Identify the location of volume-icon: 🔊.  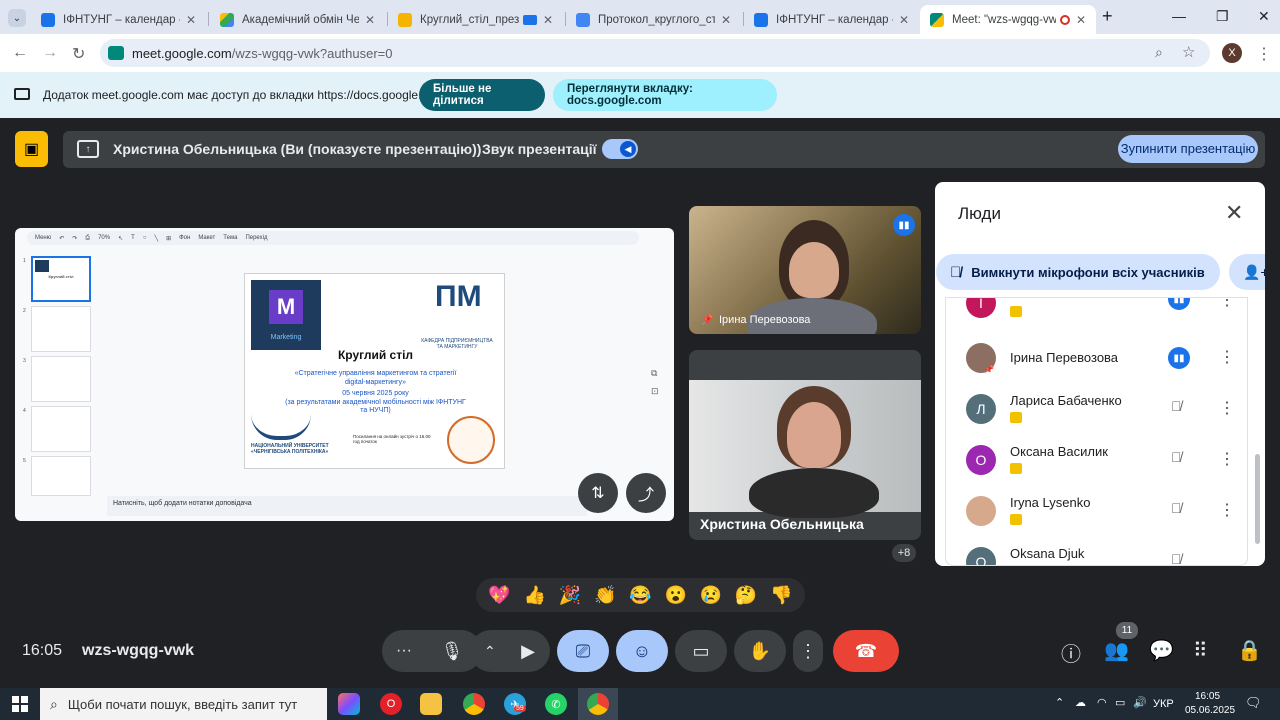
(1140, 702).